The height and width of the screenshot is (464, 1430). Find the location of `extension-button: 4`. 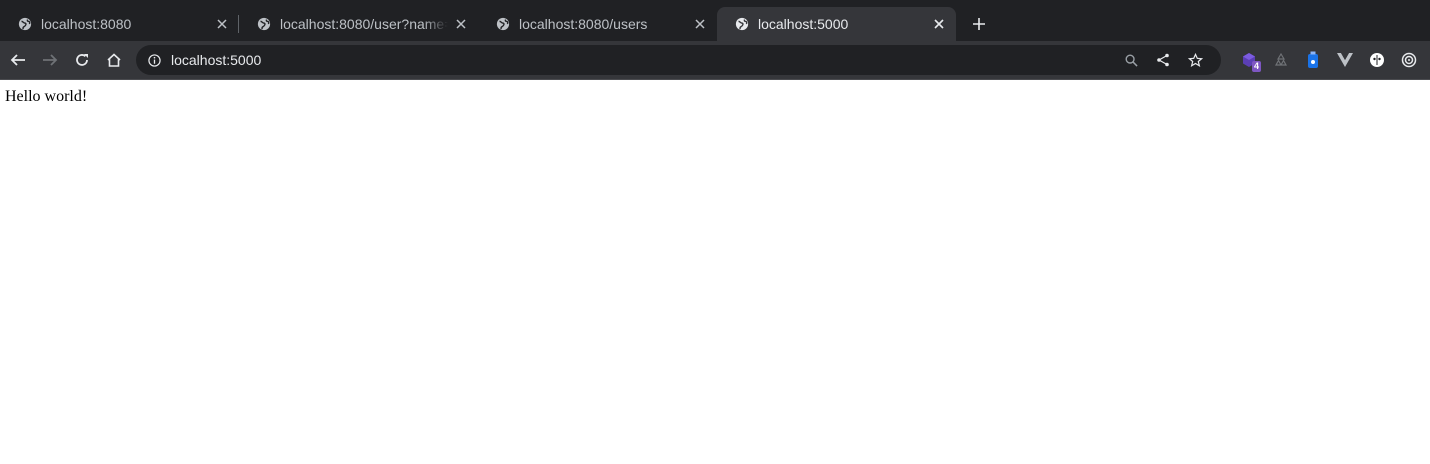

extension-button: 4 is located at coordinates (1249, 60).